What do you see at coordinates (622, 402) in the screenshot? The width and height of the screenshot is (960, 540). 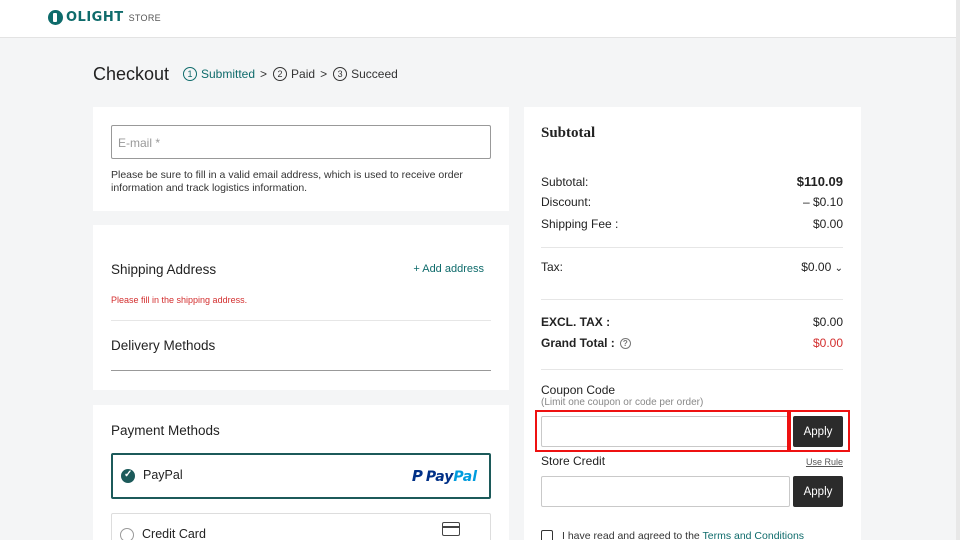 I see `coupon-code-note: (Limit one coupon or code per order)` at bounding box center [622, 402].